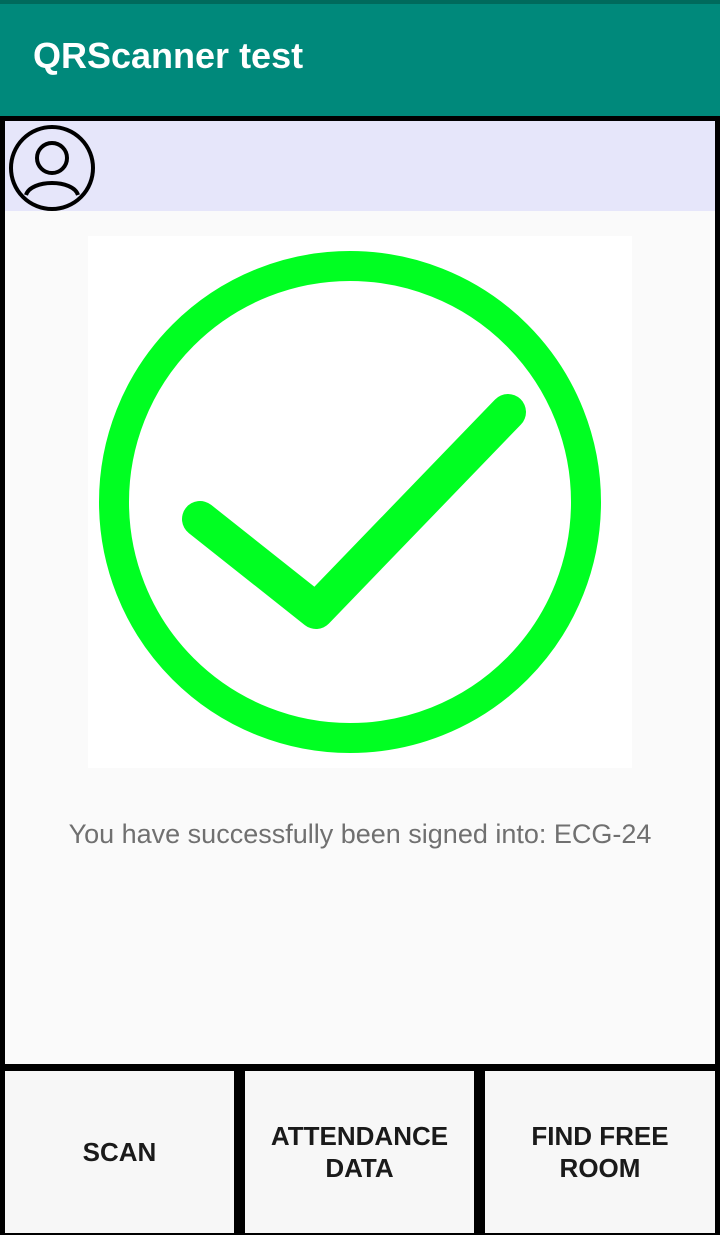 Image resolution: width=720 pixels, height=1235 pixels. Describe the element at coordinates (600, 1152) in the screenshot. I see `find-free-room-button: FIND FREE ROOM` at that location.